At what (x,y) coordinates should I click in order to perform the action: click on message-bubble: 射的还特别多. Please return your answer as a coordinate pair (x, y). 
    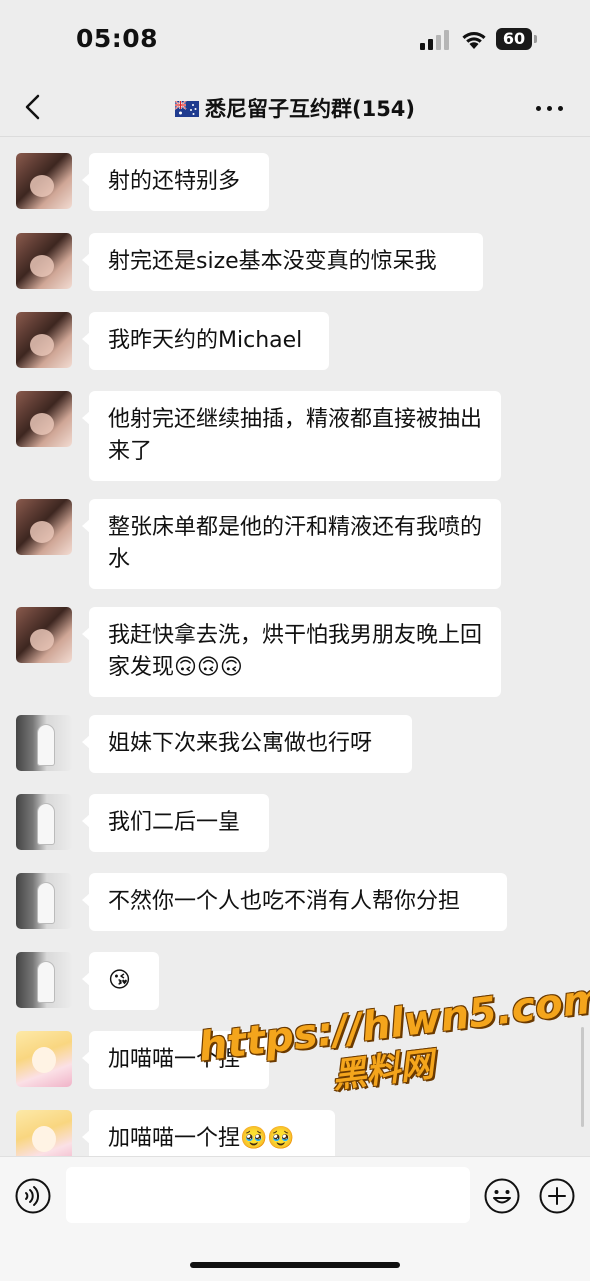
    Looking at the image, I should click on (175, 182).